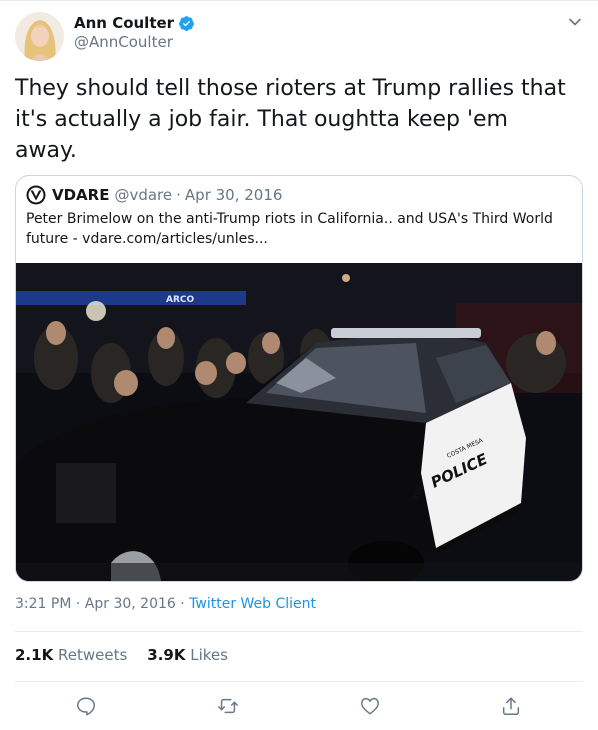 This screenshot has height=730, width=598. Describe the element at coordinates (80, 195) in the screenshot. I see `quoted-display-name: VDARE` at that location.